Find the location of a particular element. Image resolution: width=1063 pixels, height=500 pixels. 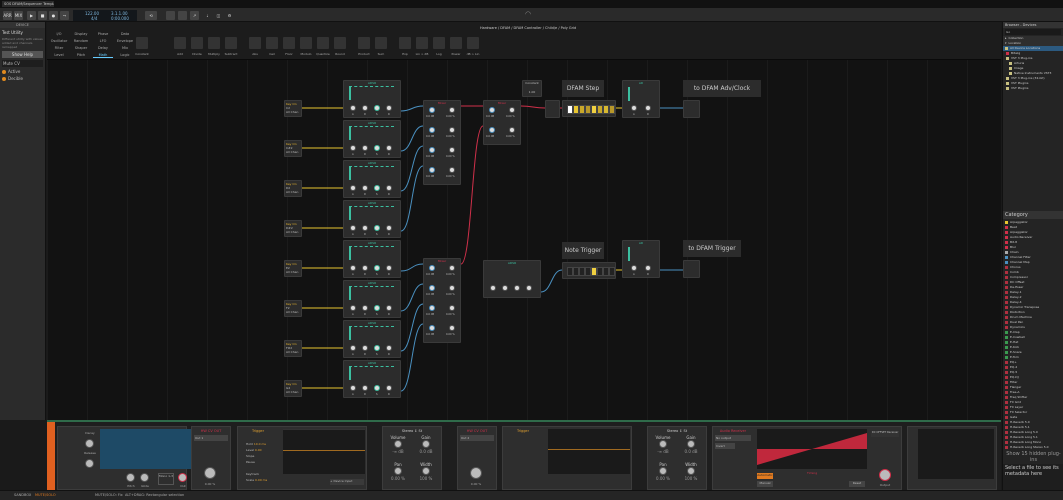

key-on-module: Key On F#2 All Chan is located at coordinates (293, 348).